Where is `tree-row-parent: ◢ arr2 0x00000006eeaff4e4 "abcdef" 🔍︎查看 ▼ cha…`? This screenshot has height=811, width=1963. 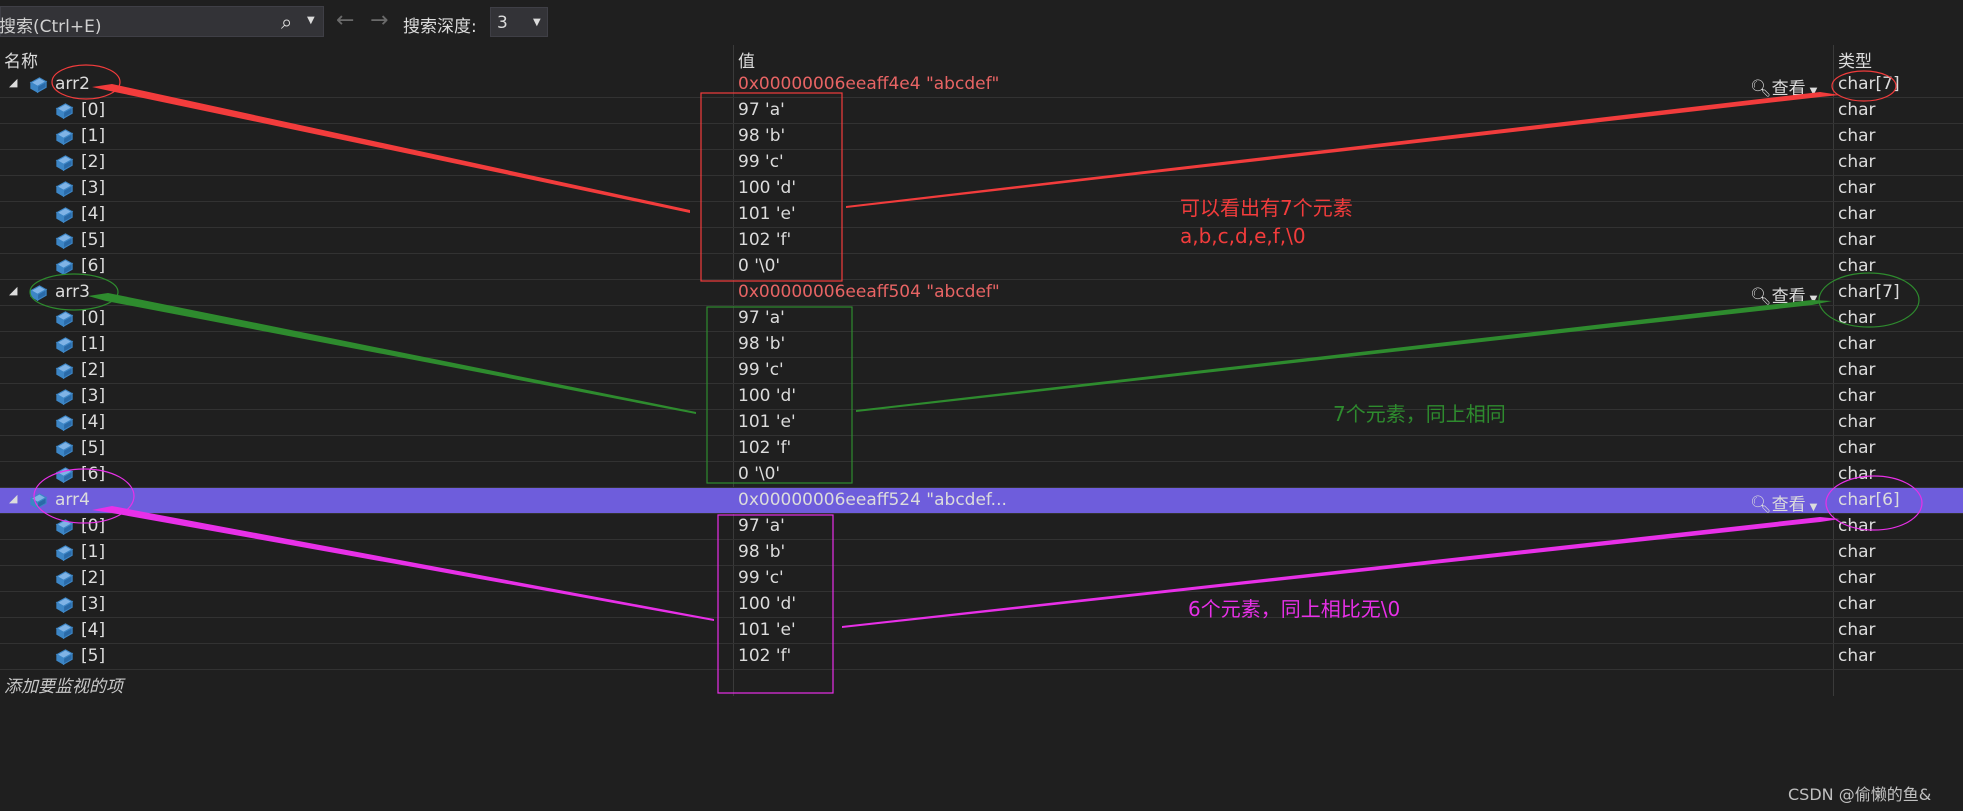
tree-row-parent: ◢ arr2 0x00000006eeaff4e4 "abcdef" 🔍︎查看 ▼ cha… is located at coordinates (981, 85).